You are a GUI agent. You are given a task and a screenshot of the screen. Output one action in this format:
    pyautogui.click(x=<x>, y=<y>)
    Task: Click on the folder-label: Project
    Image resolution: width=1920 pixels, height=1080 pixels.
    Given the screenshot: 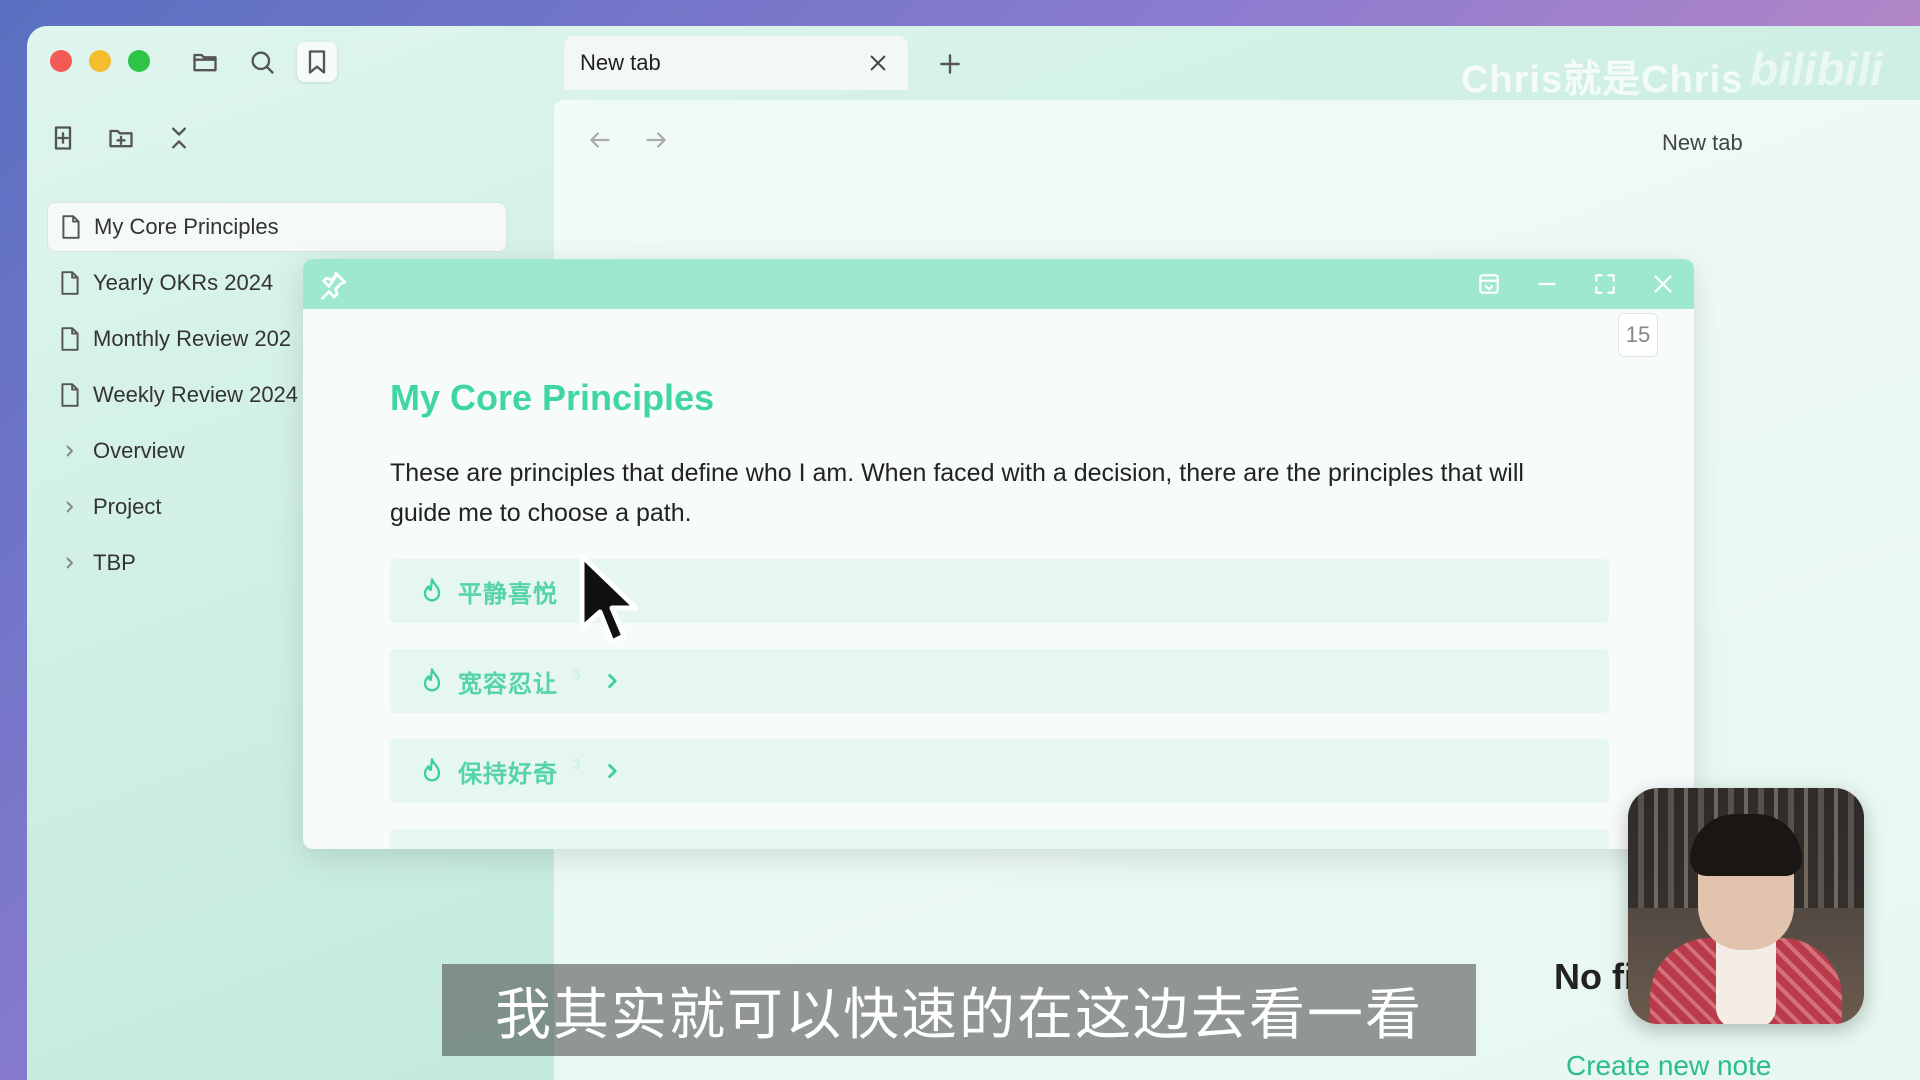 What is the action you would take?
    pyautogui.click(x=127, y=506)
    